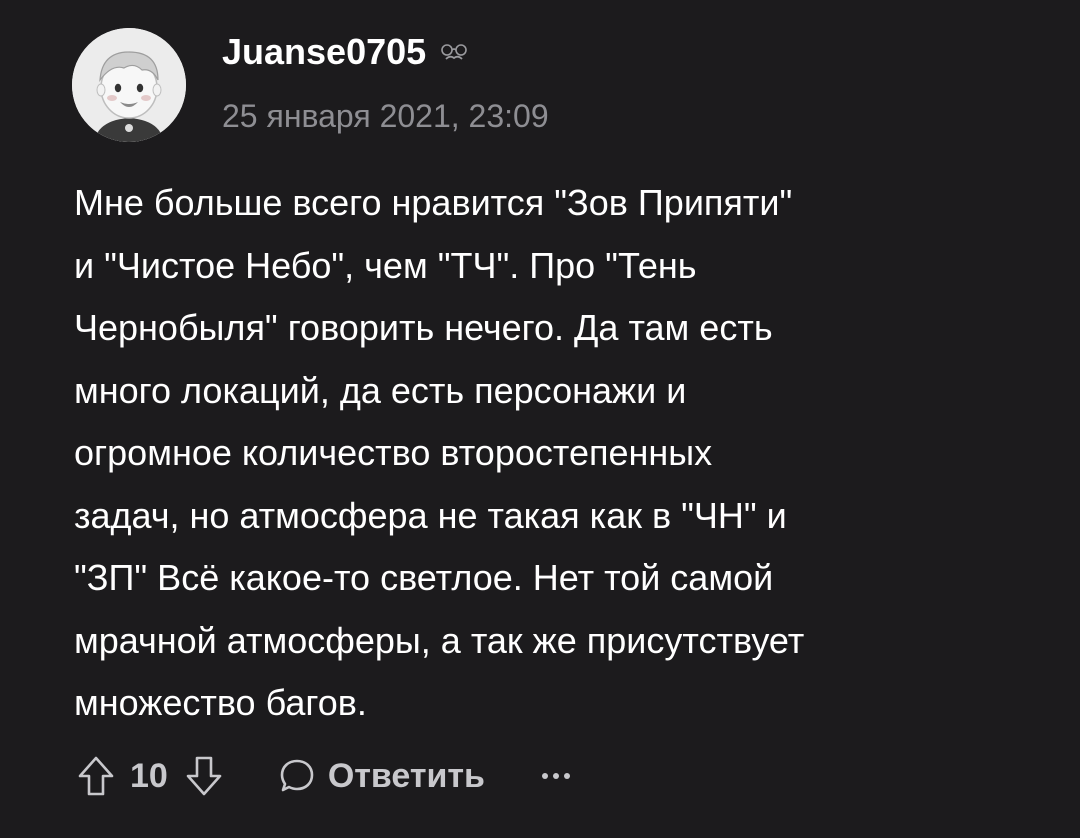  What do you see at coordinates (297, 775) in the screenshot?
I see `speech-bubble-icon` at bounding box center [297, 775].